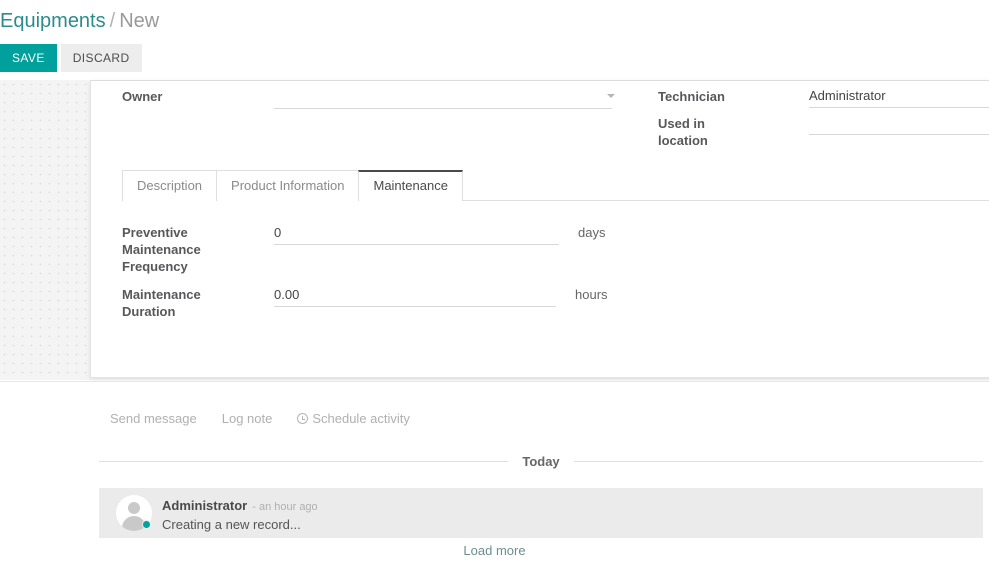 Image resolution: width=989 pixels, height=561 pixels. What do you see at coordinates (146, 524) in the screenshot?
I see `online-status-dot` at bounding box center [146, 524].